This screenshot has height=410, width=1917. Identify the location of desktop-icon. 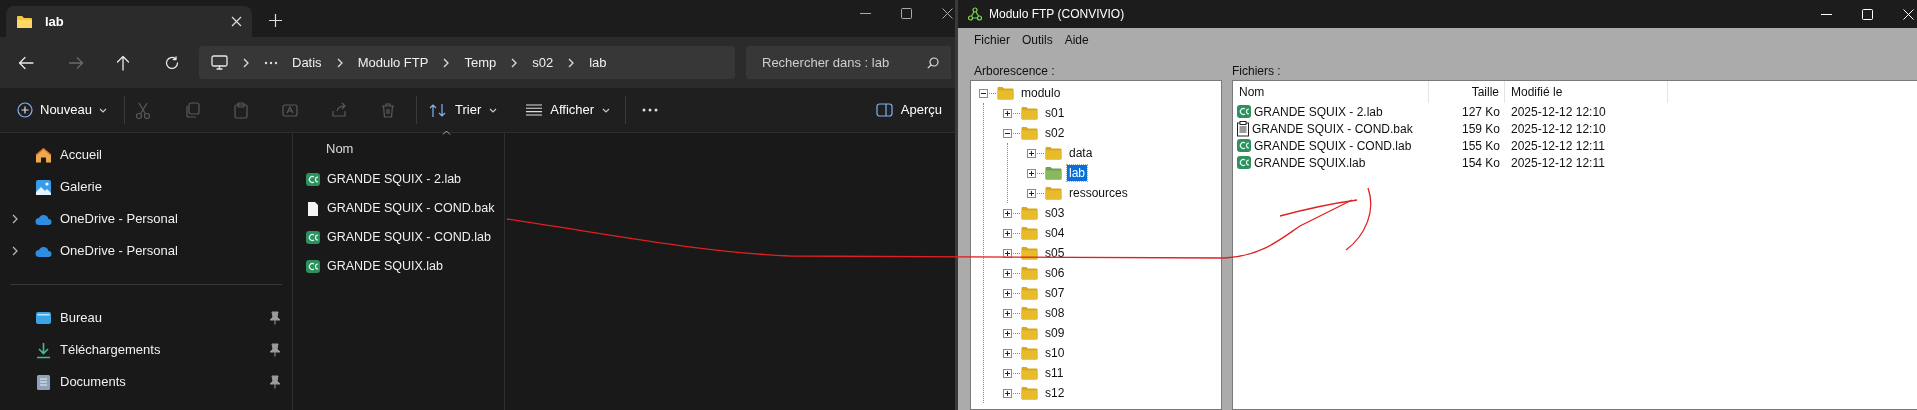
(43, 318).